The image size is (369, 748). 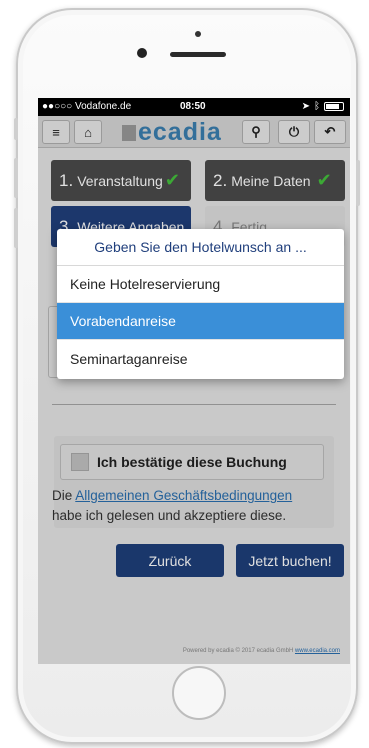 I want to click on power-button, so click(x=358, y=183).